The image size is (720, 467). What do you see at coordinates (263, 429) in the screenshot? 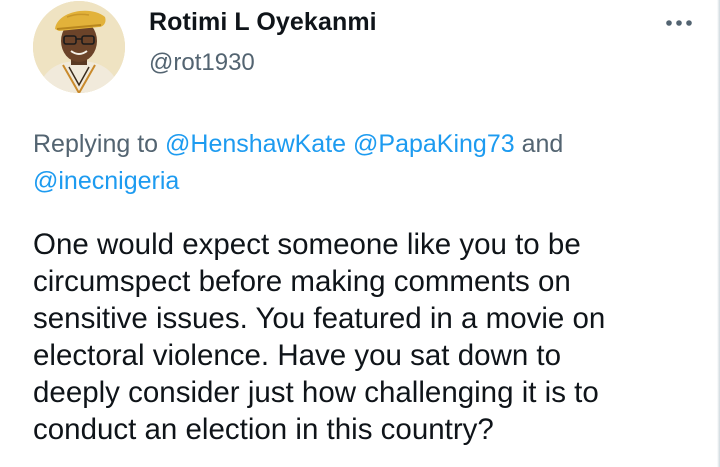
I see `tweet-text-line: conduct an election in this country?` at bounding box center [263, 429].